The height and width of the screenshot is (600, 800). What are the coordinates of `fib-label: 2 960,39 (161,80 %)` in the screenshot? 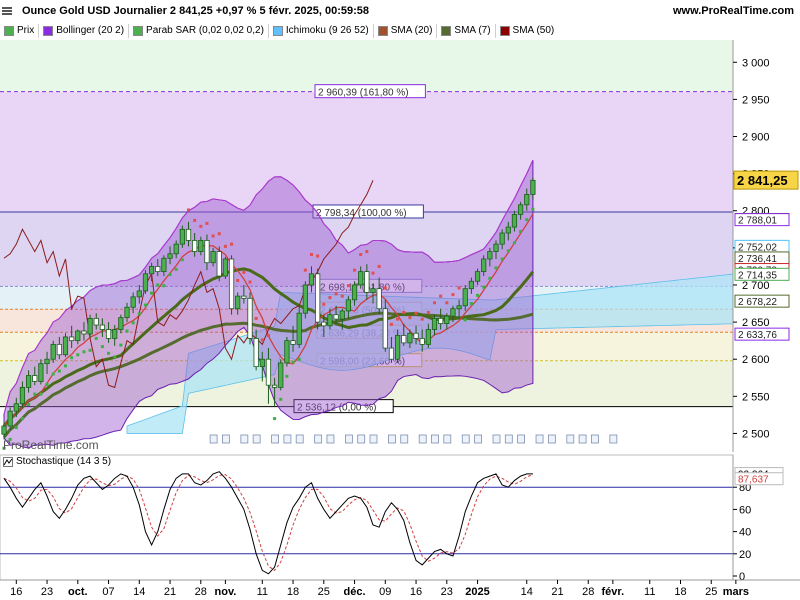 It's located at (363, 93).